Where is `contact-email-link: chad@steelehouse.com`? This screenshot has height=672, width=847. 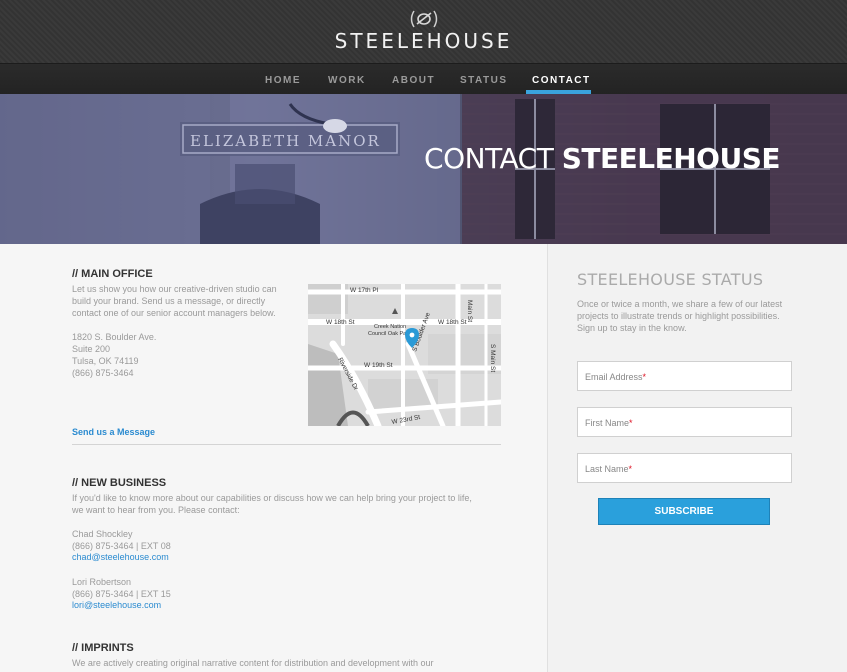
contact-email-link: chad@steelehouse.com is located at coordinates (120, 557).